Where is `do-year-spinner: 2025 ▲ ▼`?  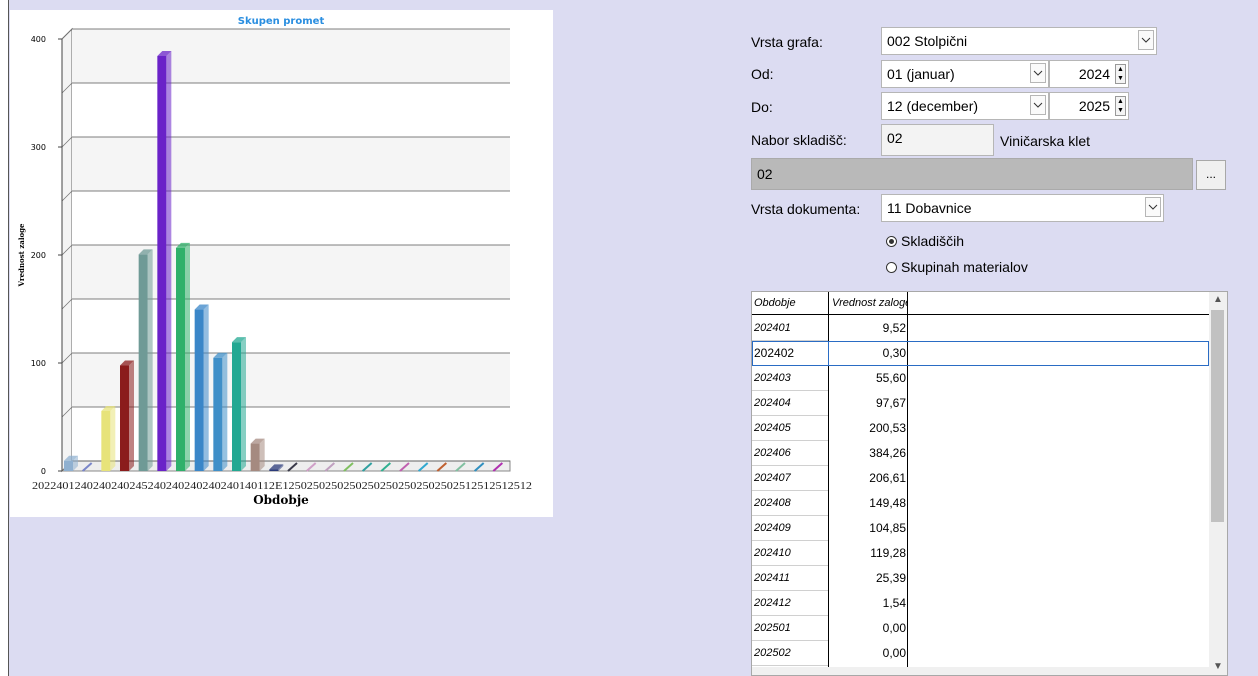
do-year-spinner: 2025 ▲ ▼ is located at coordinates (1089, 106).